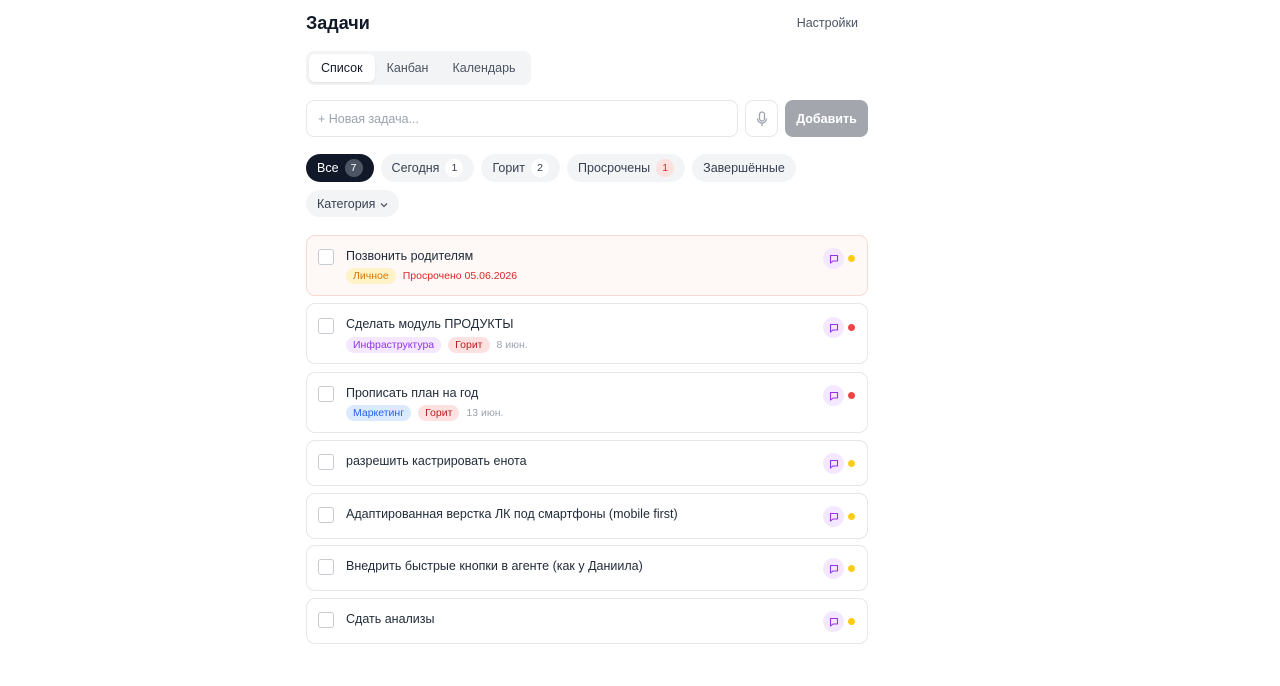 Image resolution: width=1280 pixels, height=686 pixels. What do you see at coordinates (540, 168) in the screenshot?
I see `filter-count: 2` at bounding box center [540, 168].